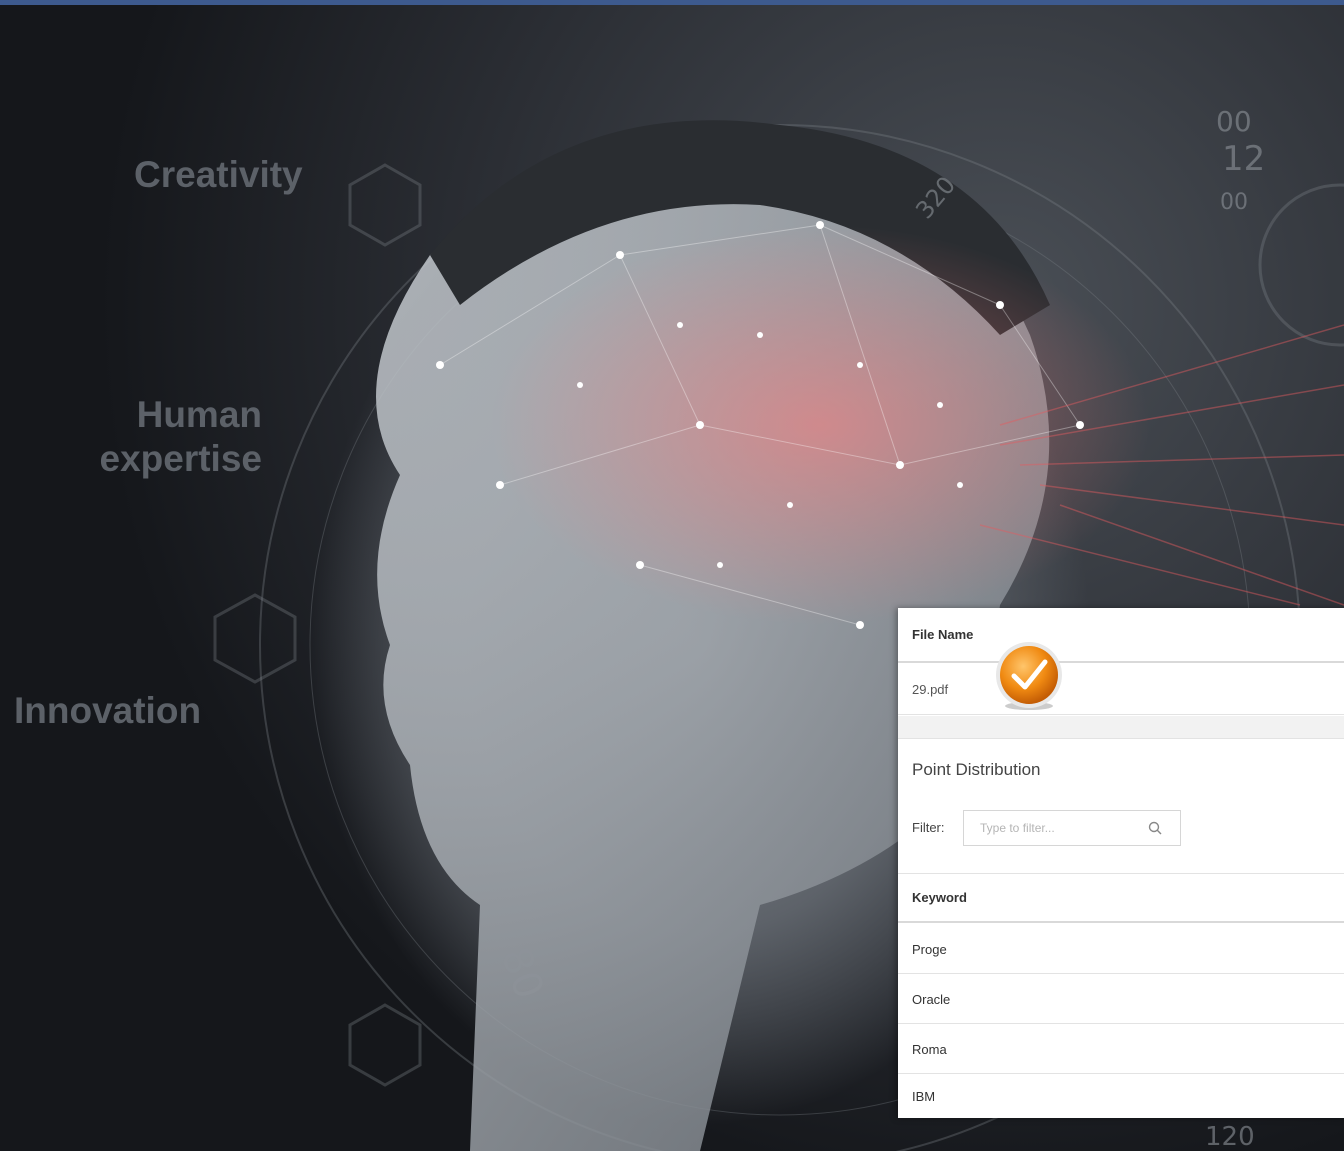 The height and width of the screenshot is (1151, 1344). Describe the element at coordinates (976, 769) in the screenshot. I see `point-distribution-title: Point Distribution` at that location.